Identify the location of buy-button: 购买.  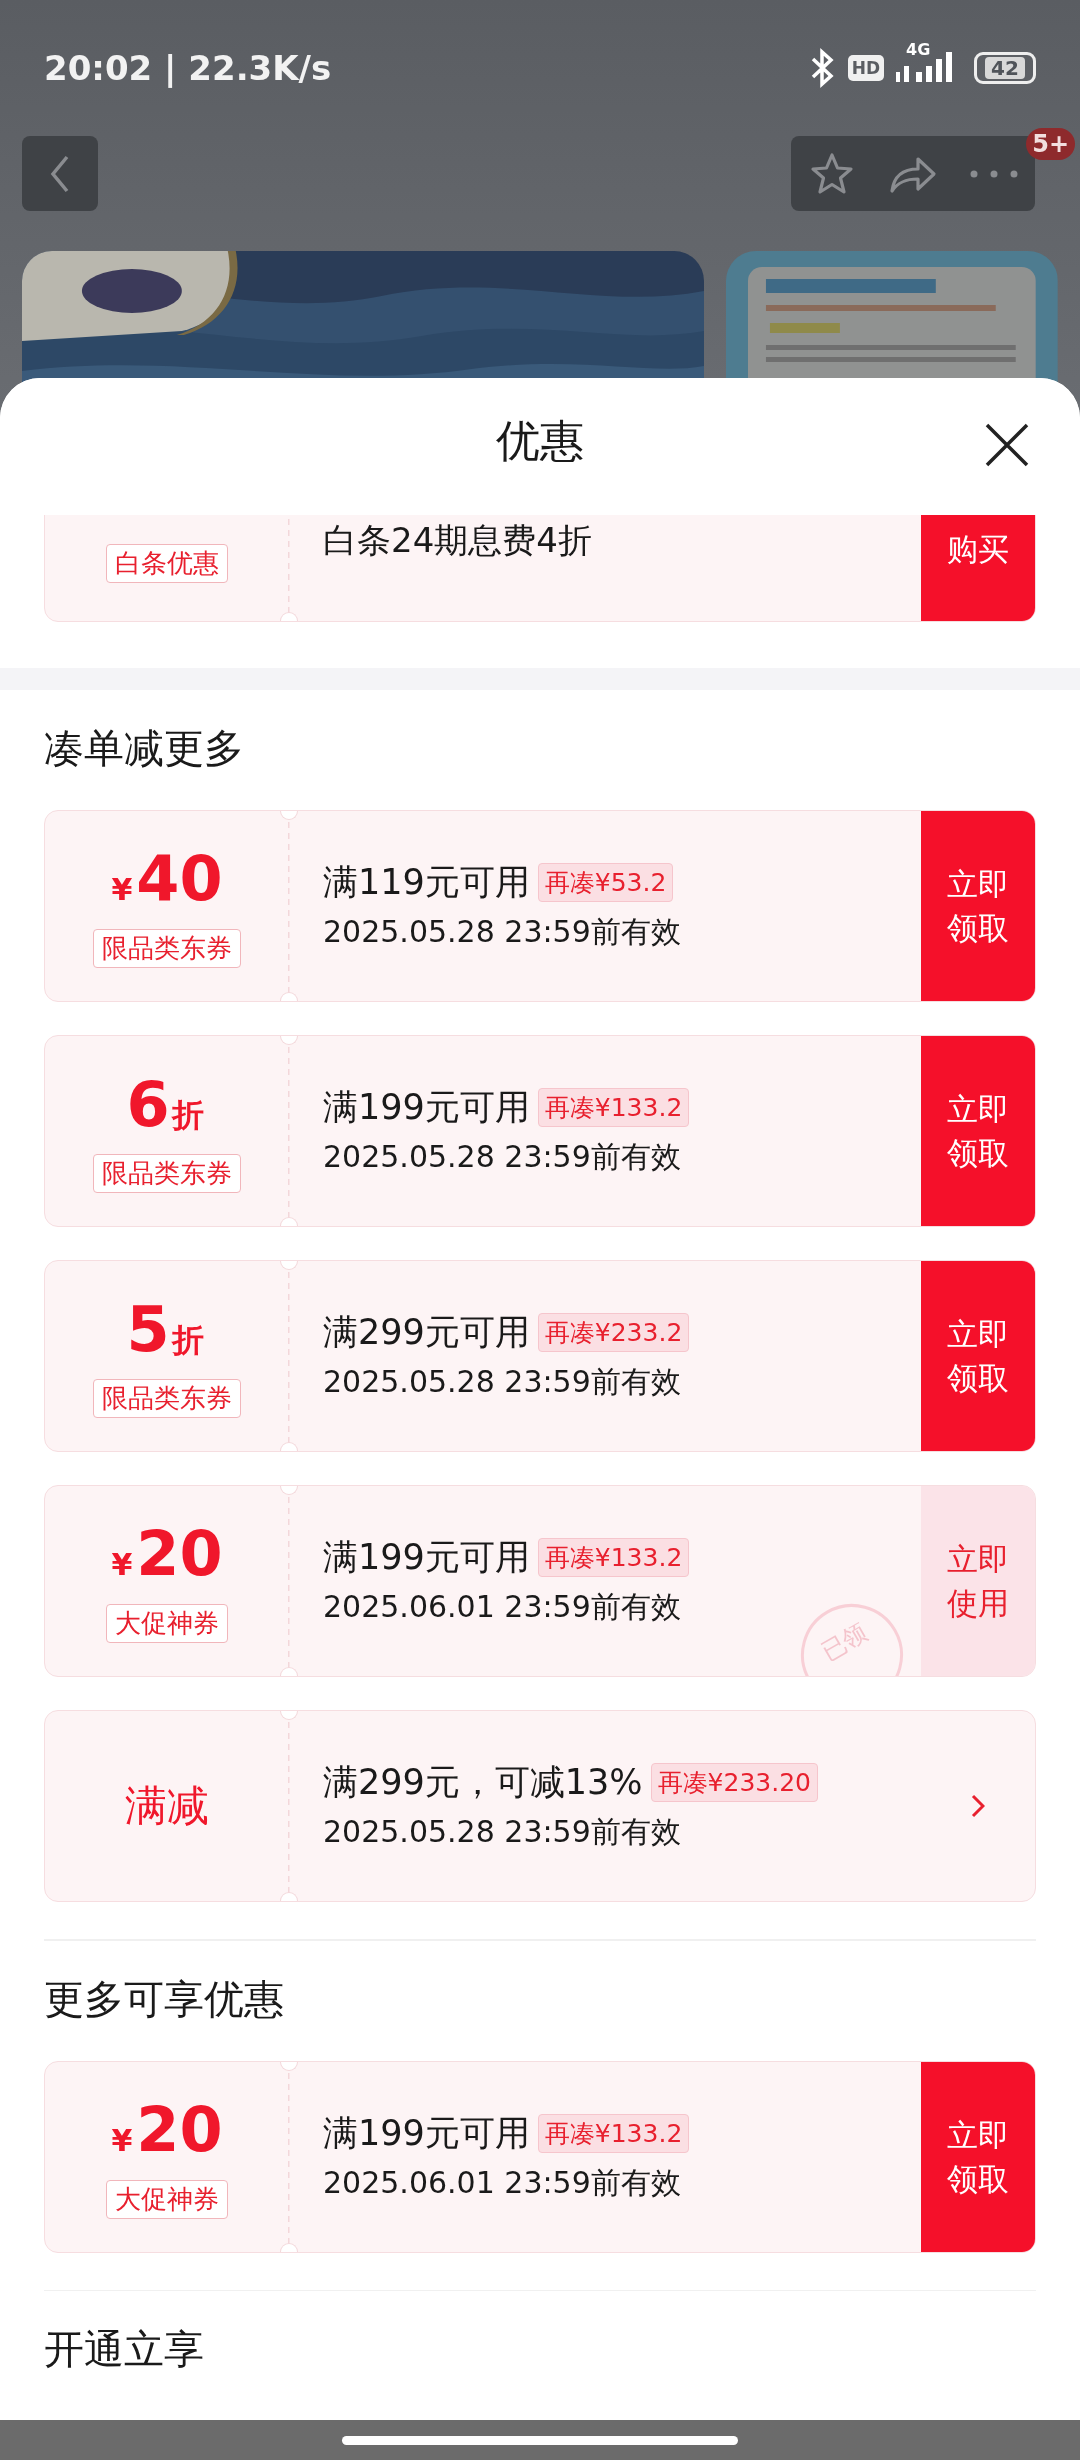
(978, 568).